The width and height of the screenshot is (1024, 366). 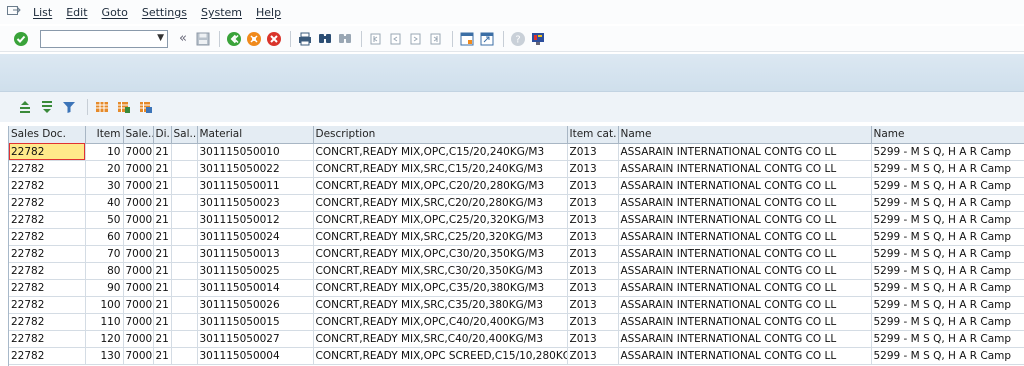 I want to click on cell-item: 100, so click(x=104, y=305).